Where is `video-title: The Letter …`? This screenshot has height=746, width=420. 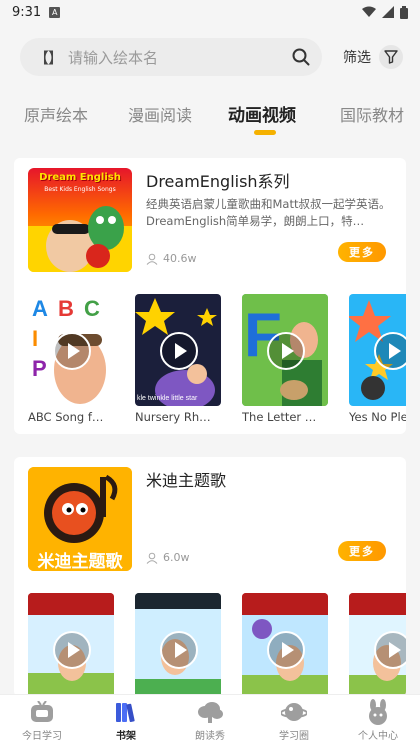
video-title: The Letter … is located at coordinates (285, 417).